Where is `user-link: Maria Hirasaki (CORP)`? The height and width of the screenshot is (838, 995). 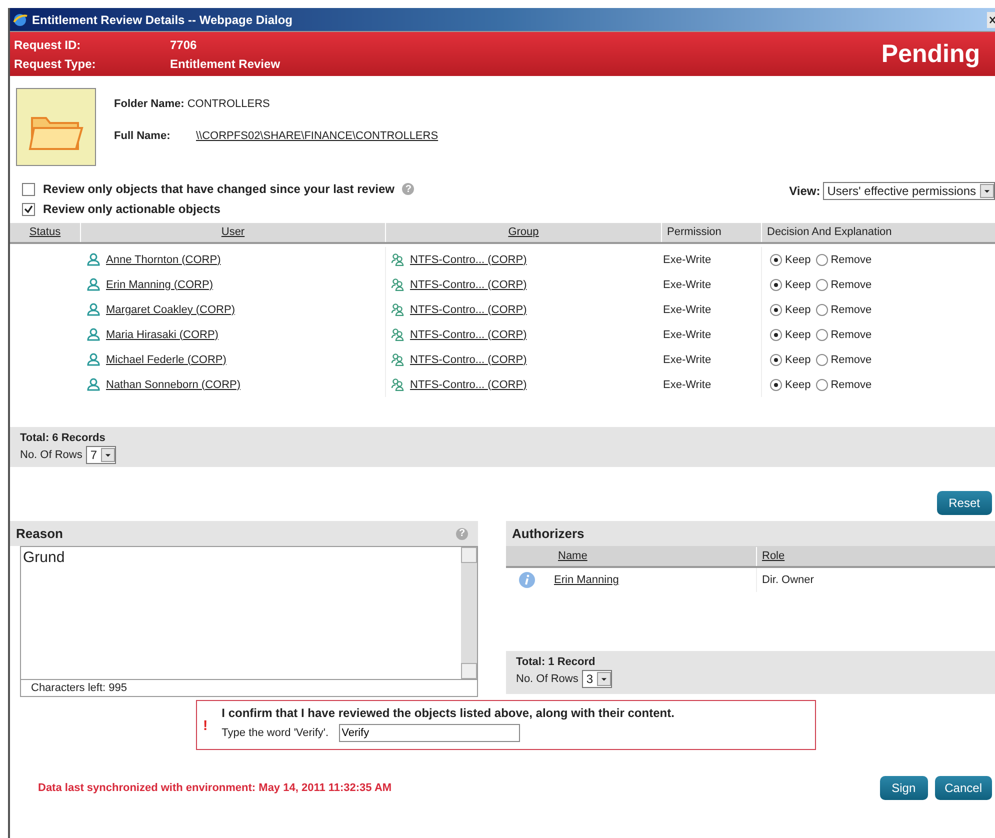 user-link: Maria Hirasaki (CORP) is located at coordinates (162, 334).